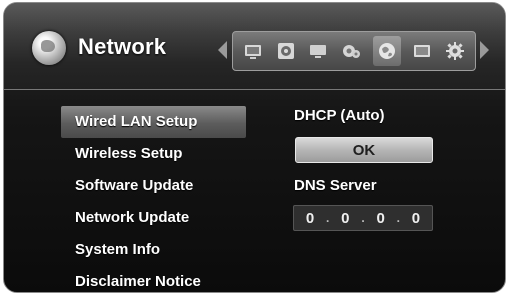 Image resolution: width=509 pixels, height=293 pixels. What do you see at coordinates (153, 122) in the screenshot?
I see `menu-item-wired-lan-setup: Wired LAN Setup` at bounding box center [153, 122].